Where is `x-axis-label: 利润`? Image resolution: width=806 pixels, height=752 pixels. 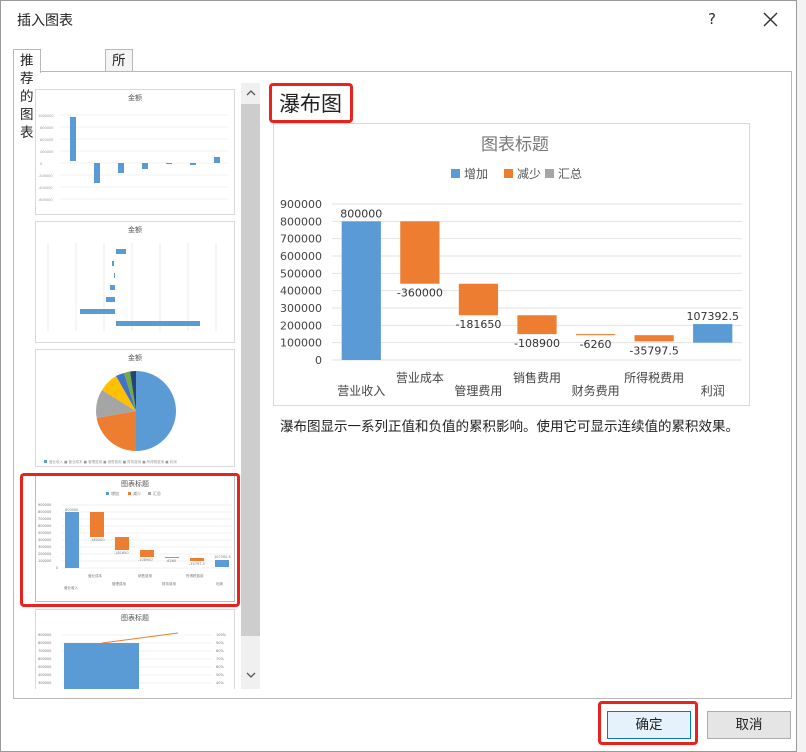
x-axis-label: 利润 is located at coordinates (713, 391).